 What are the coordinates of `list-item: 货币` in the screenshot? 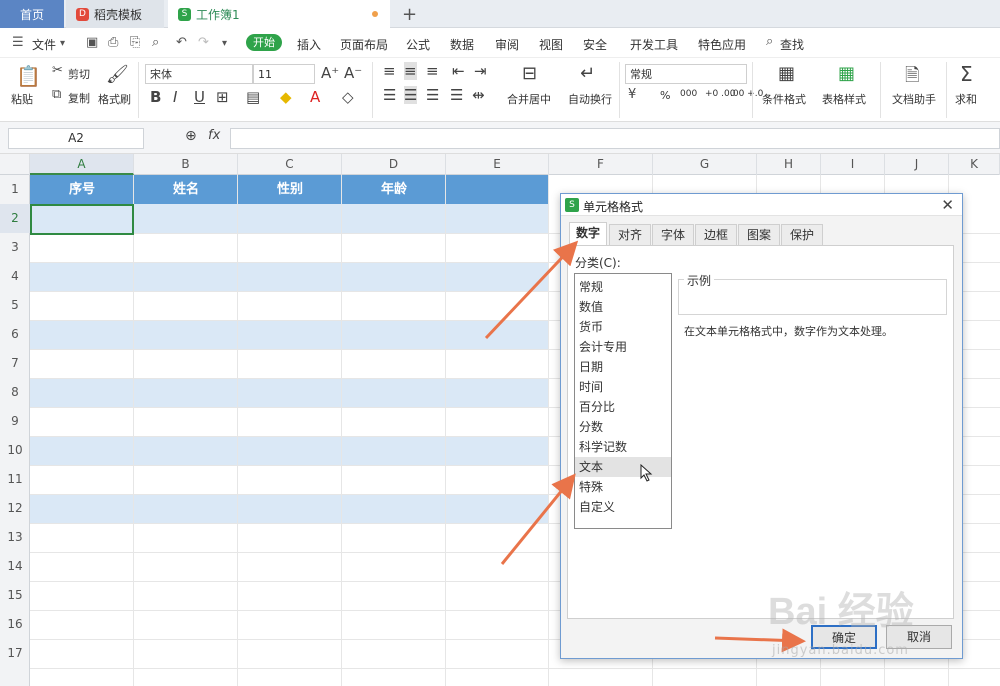 It's located at (625, 327).